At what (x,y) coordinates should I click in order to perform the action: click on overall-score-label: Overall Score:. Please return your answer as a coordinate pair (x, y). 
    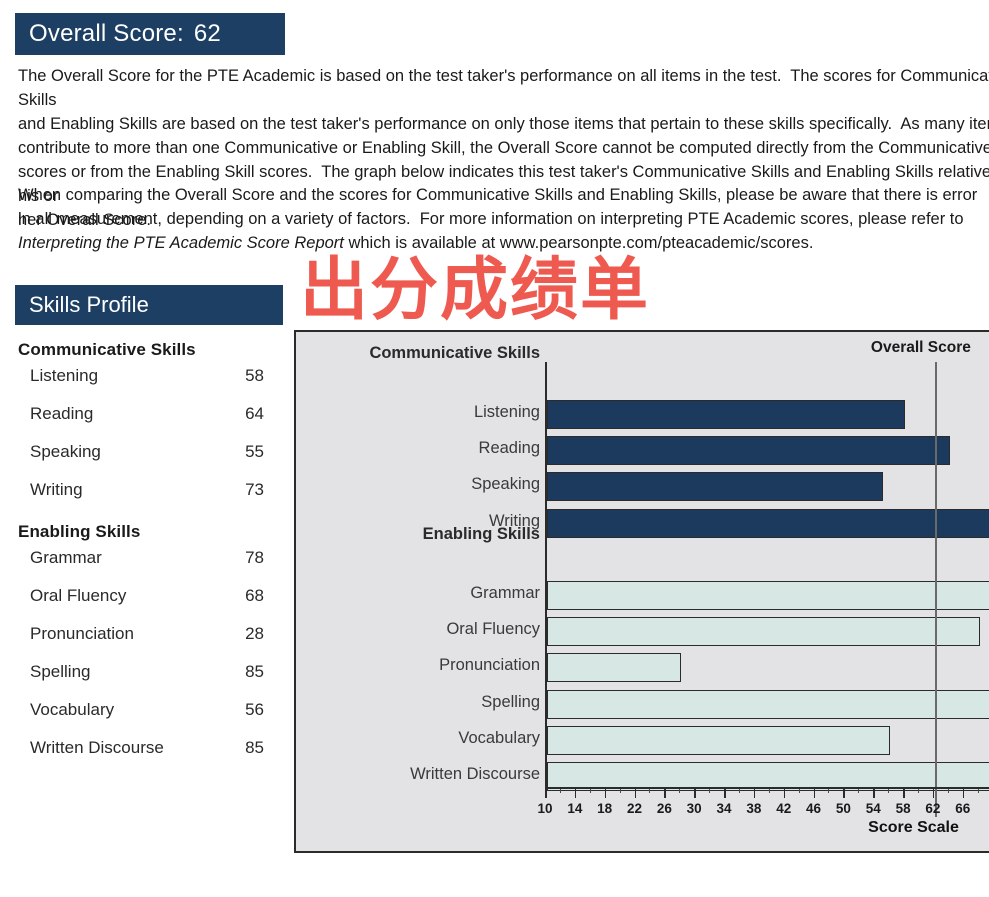
    Looking at the image, I should click on (106, 33).